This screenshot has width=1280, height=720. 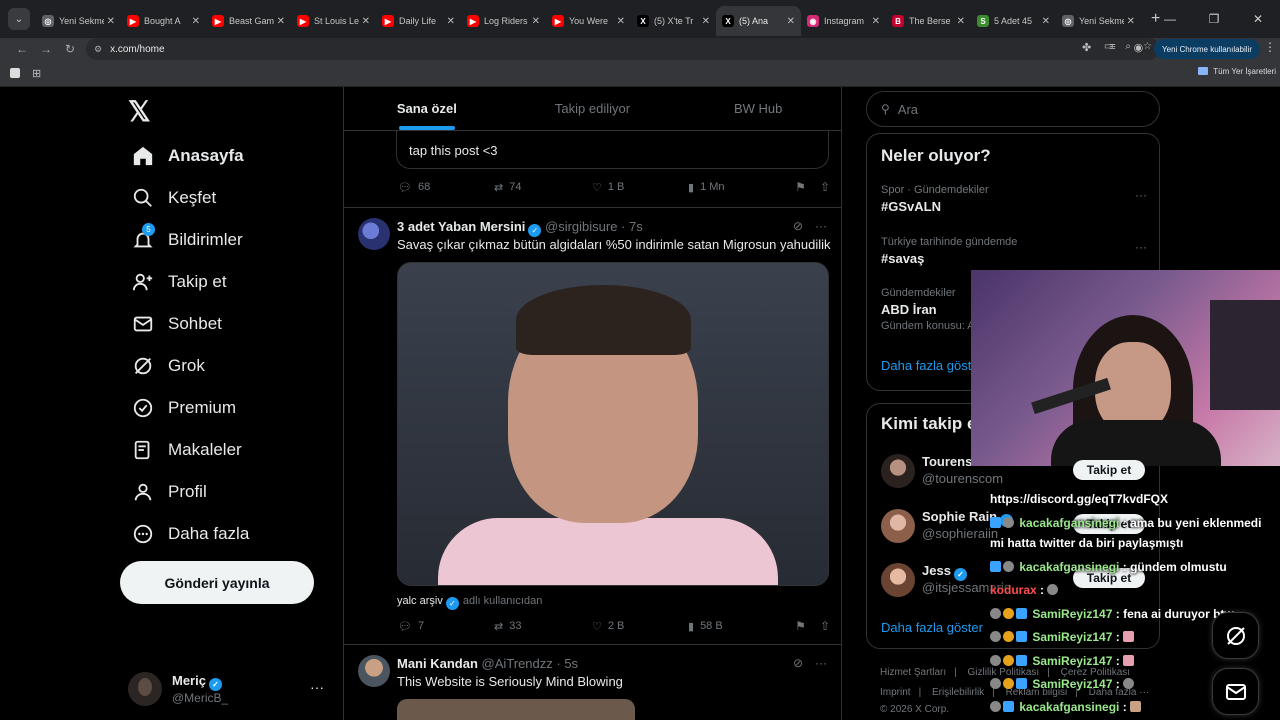 I want to click on follow-button: Takip et, so click(x=1109, y=470).